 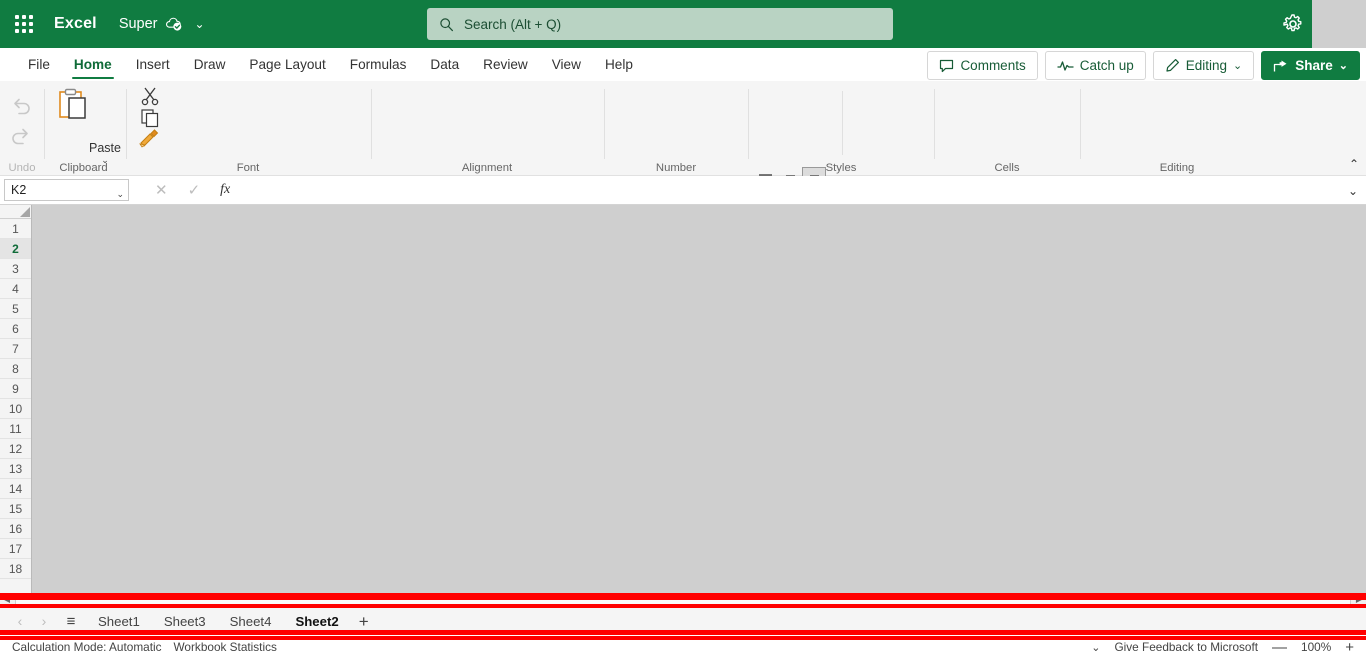 What do you see at coordinates (7, 599) in the screenshot?
I see `scroll-left-arrow-icon: ◀` at bounding box center [7, 599].